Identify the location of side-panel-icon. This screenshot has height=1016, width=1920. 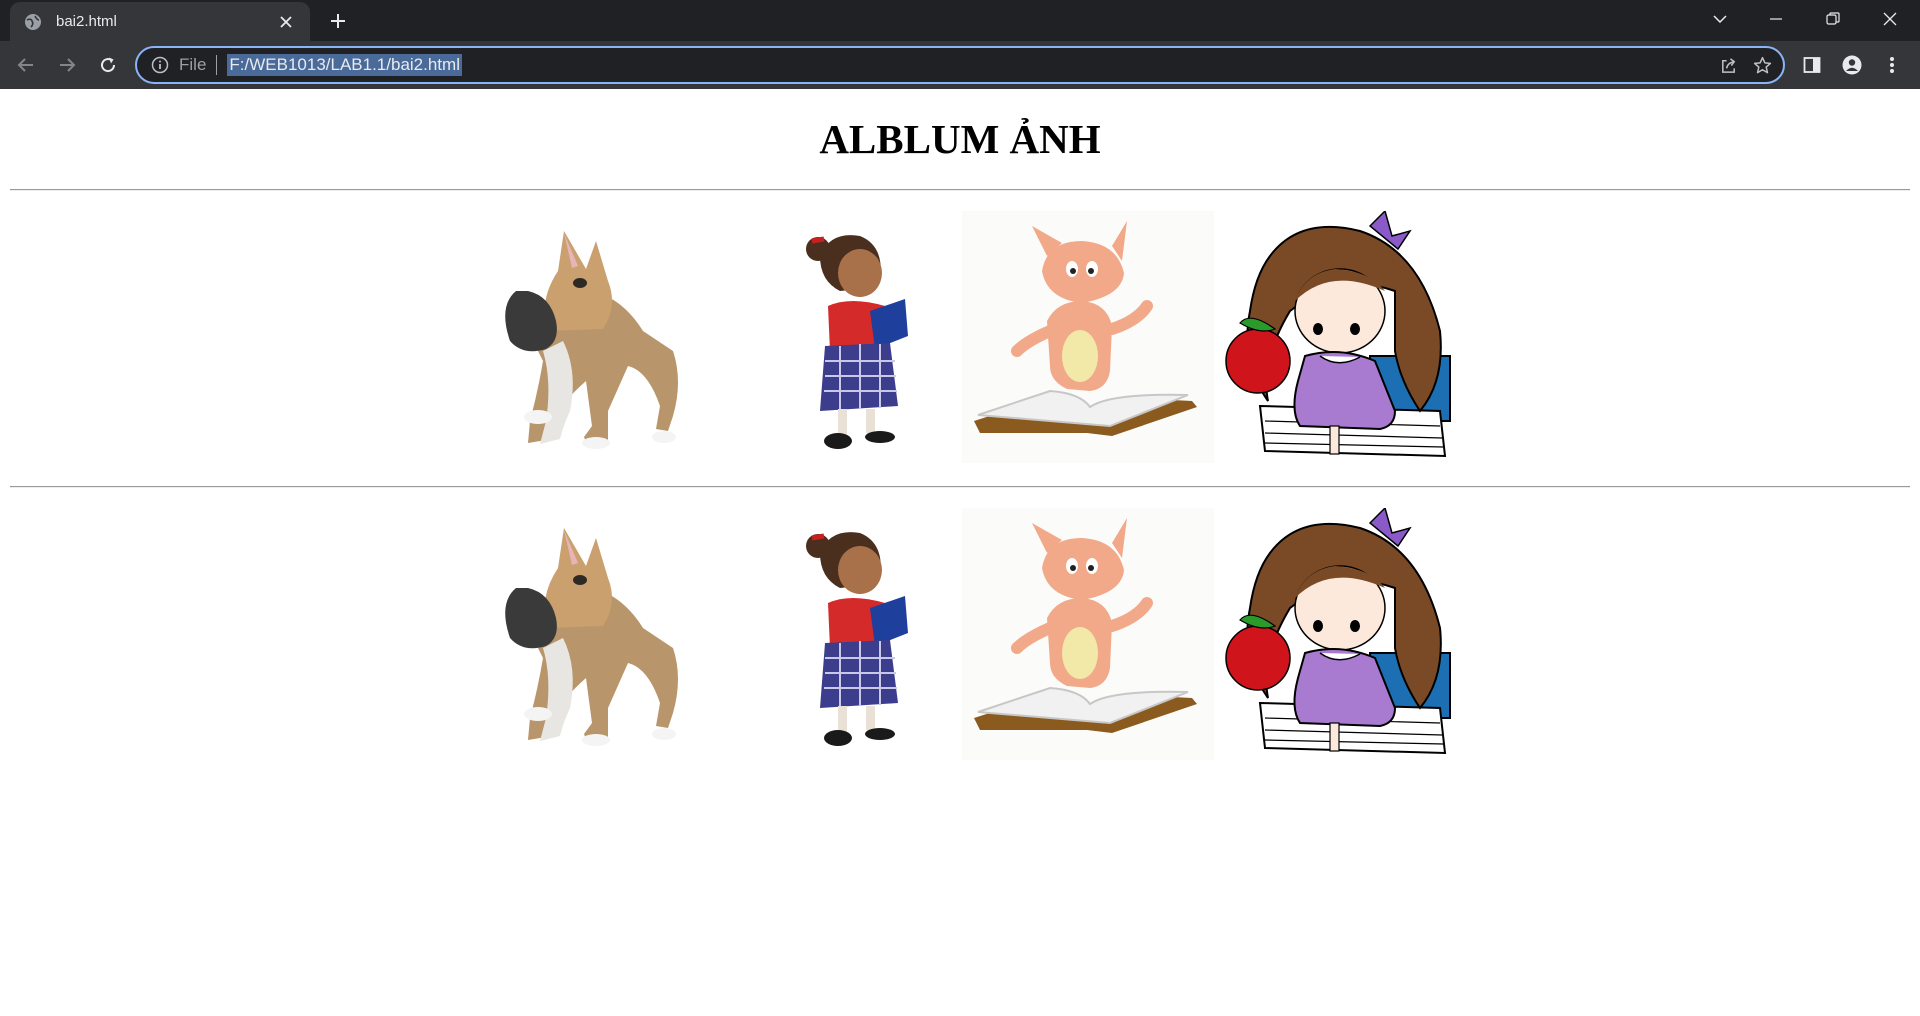
(1812, 65).